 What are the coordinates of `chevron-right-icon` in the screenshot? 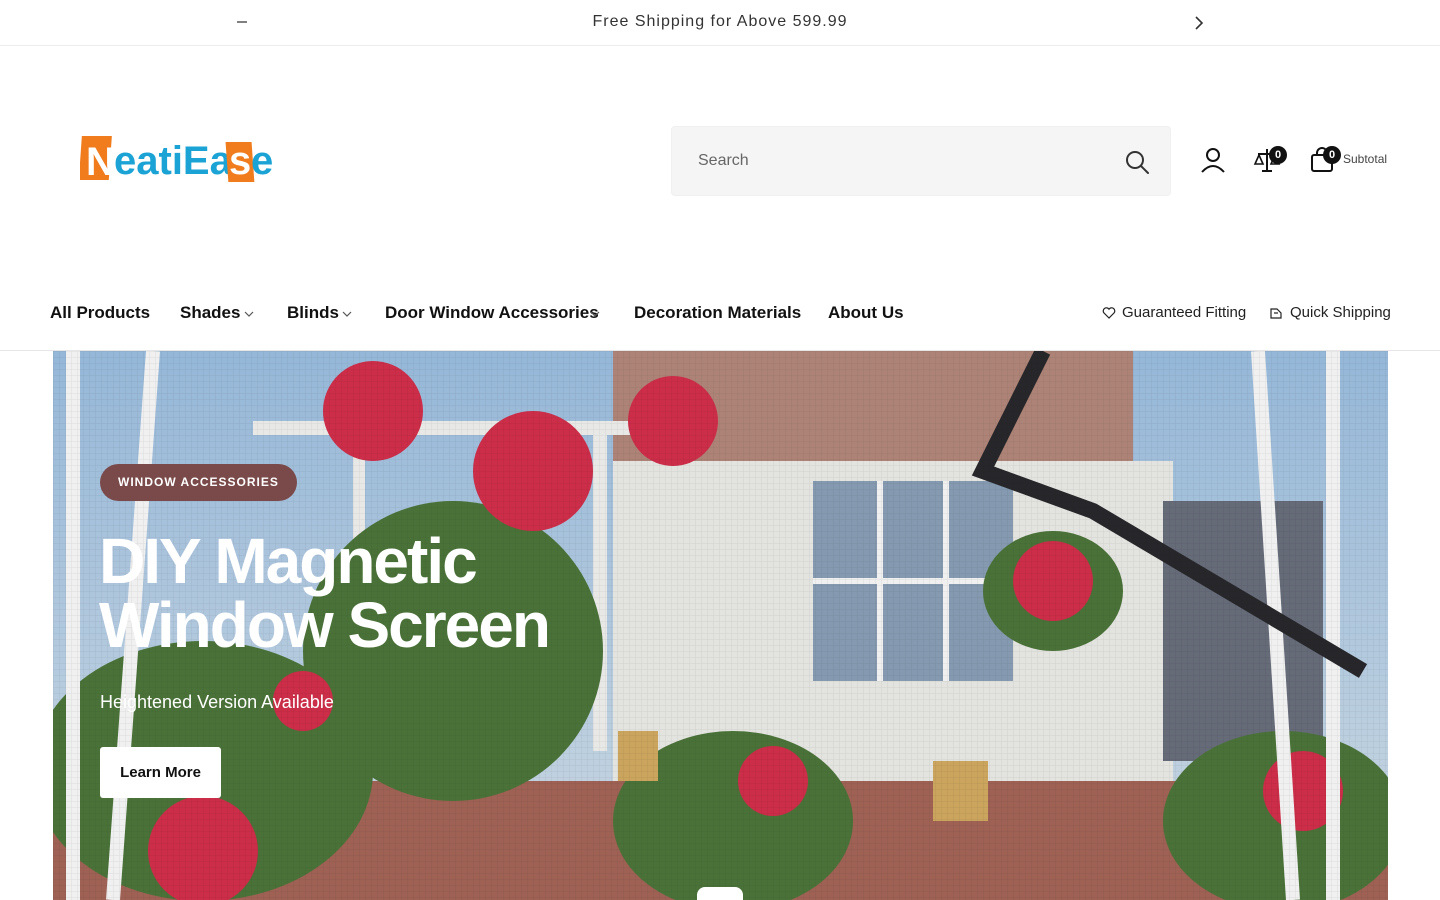 It's located at (1199, 23).